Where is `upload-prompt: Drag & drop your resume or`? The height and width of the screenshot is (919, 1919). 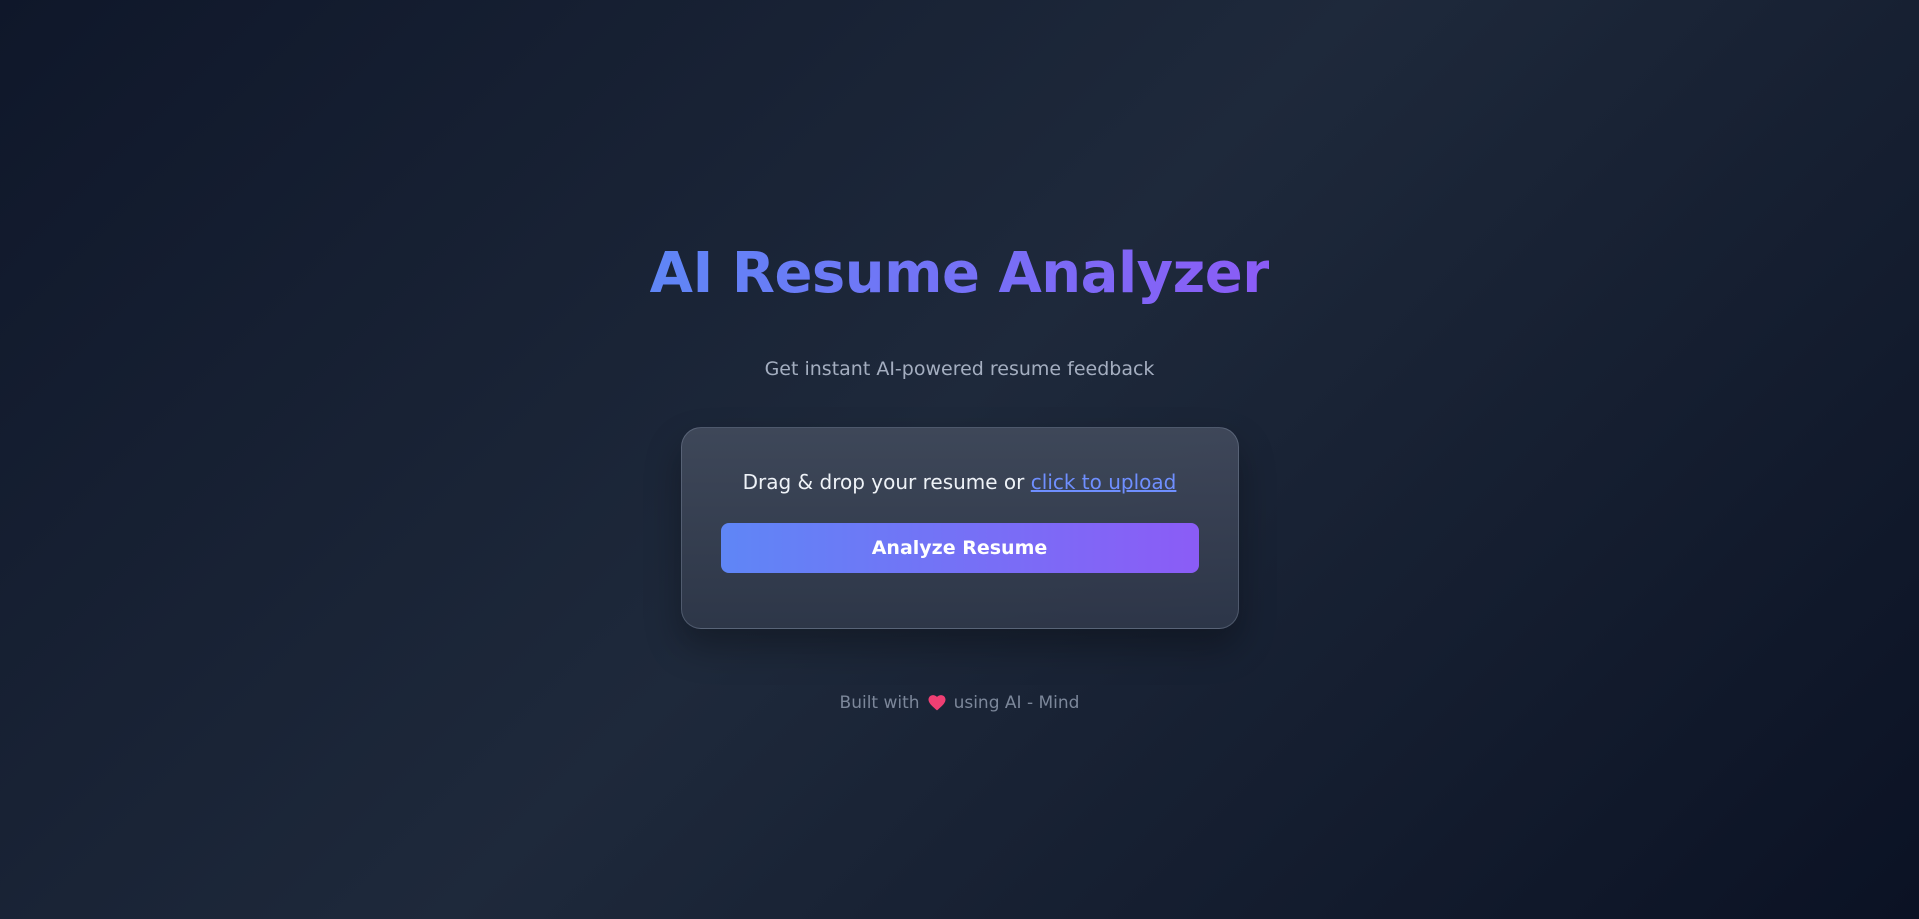
upload-prompt: Drag & drop your resume or is located at coordinates (883, 481).